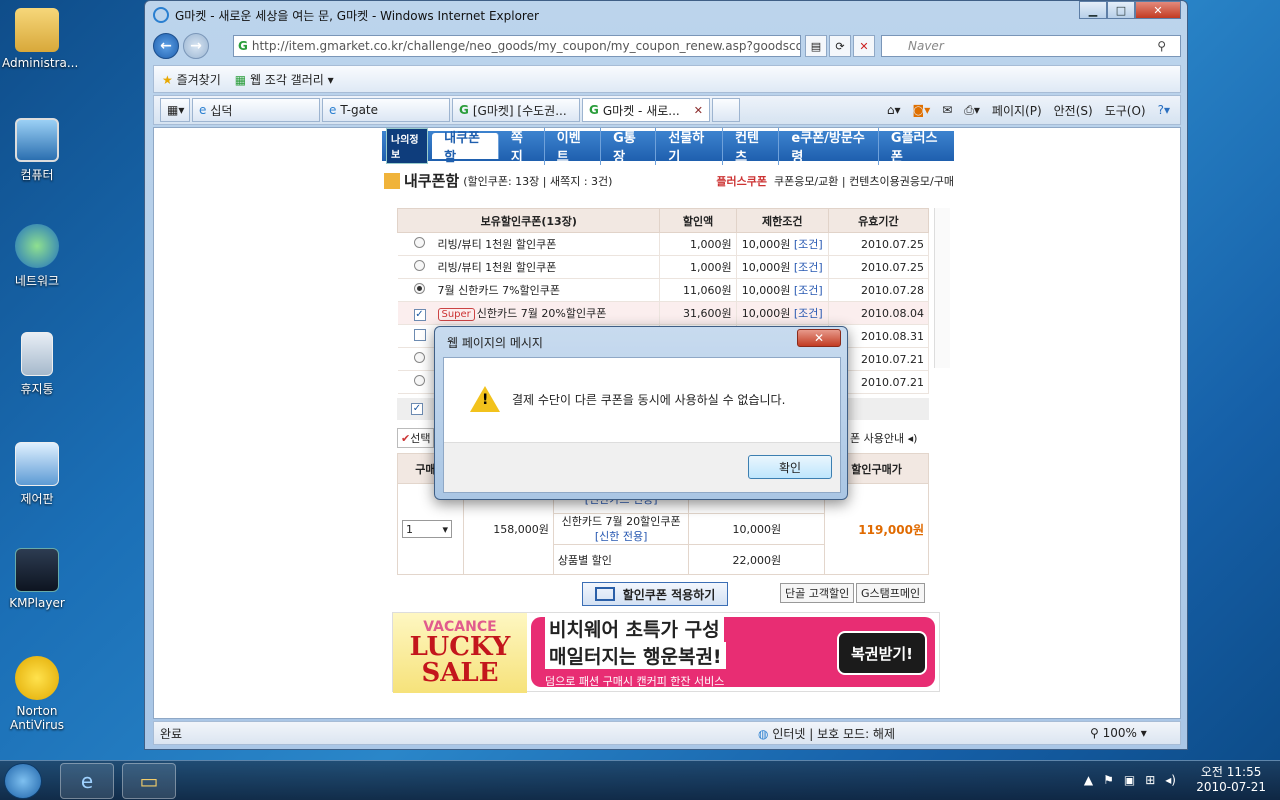 The height and width of the screenshot is (800, 1280). I want to click on apply-coupon-button: 할인쿠폰 적용하기, so click(655, 594).